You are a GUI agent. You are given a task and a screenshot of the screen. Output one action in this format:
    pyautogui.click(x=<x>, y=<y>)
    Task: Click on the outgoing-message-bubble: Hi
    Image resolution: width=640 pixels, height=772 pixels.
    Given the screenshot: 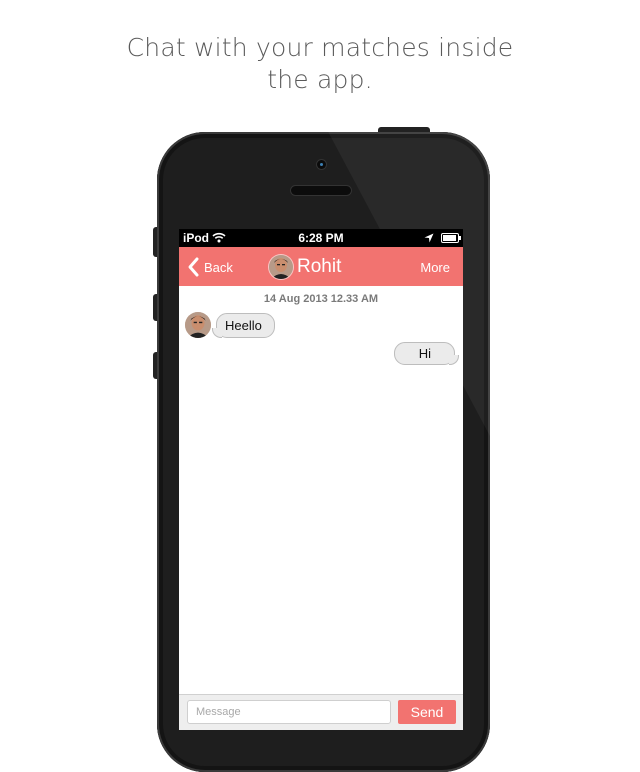 What is the action you would take?
    pyautogui.click(x=424, y=353)
    